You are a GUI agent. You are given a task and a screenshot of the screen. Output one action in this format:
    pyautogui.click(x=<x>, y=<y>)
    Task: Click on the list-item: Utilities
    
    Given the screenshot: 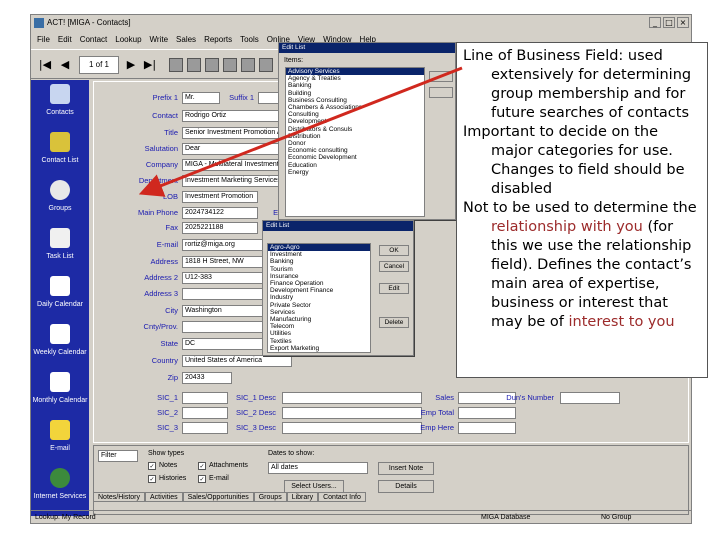 What is the action you would take?
    pyautogui.click(x=319, y=333)
    